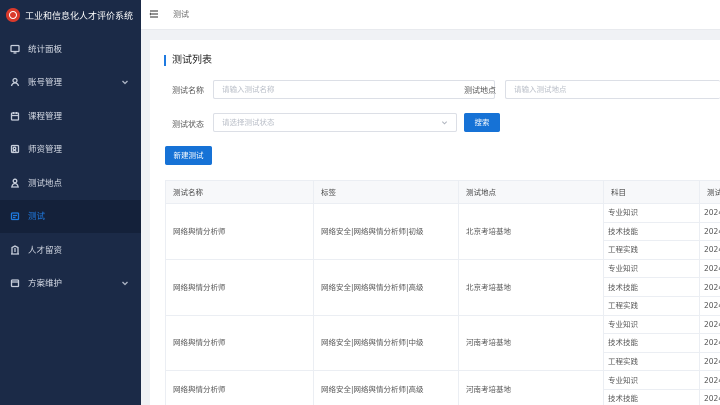 The image size is (720, 405). Describe the element at coordinates (430, 15) in the screenshot. I see `top-header: 测试` at that location.